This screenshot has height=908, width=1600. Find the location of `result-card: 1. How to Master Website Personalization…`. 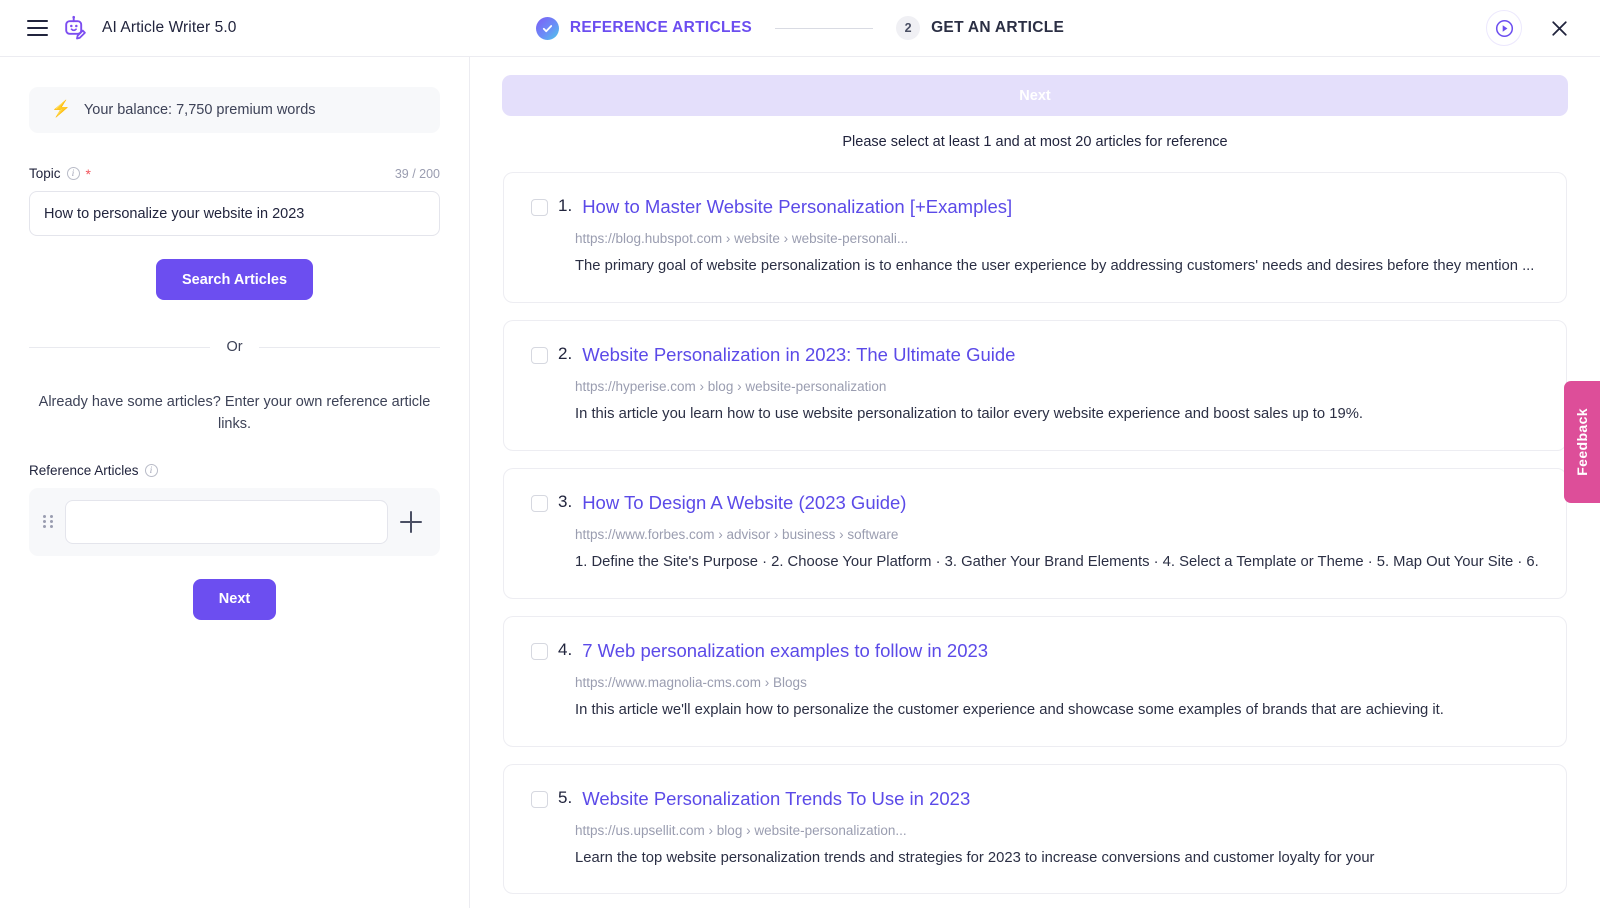

result-card: 1. How to Master Website Personalization… is located at coordinates (1035, 237).